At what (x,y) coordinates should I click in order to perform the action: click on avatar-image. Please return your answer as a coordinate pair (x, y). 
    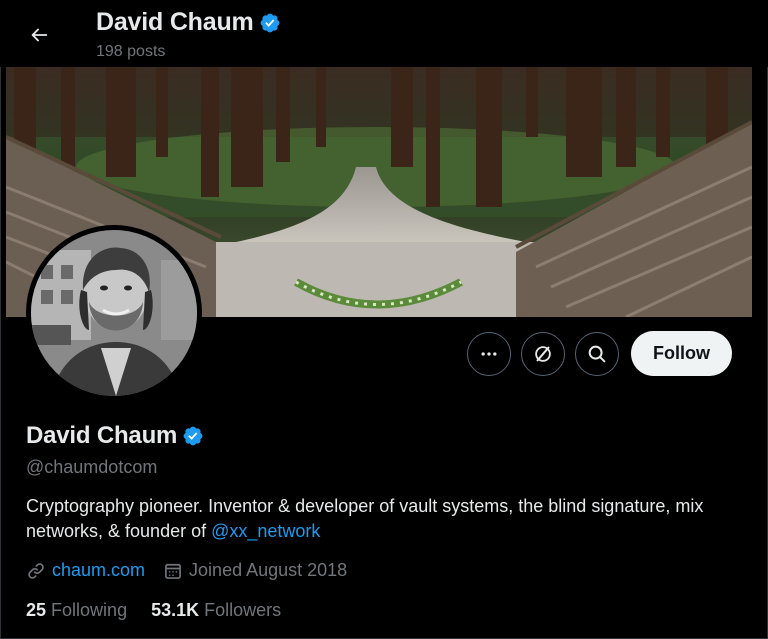
    Looking at the image, I should click on (114, 313).